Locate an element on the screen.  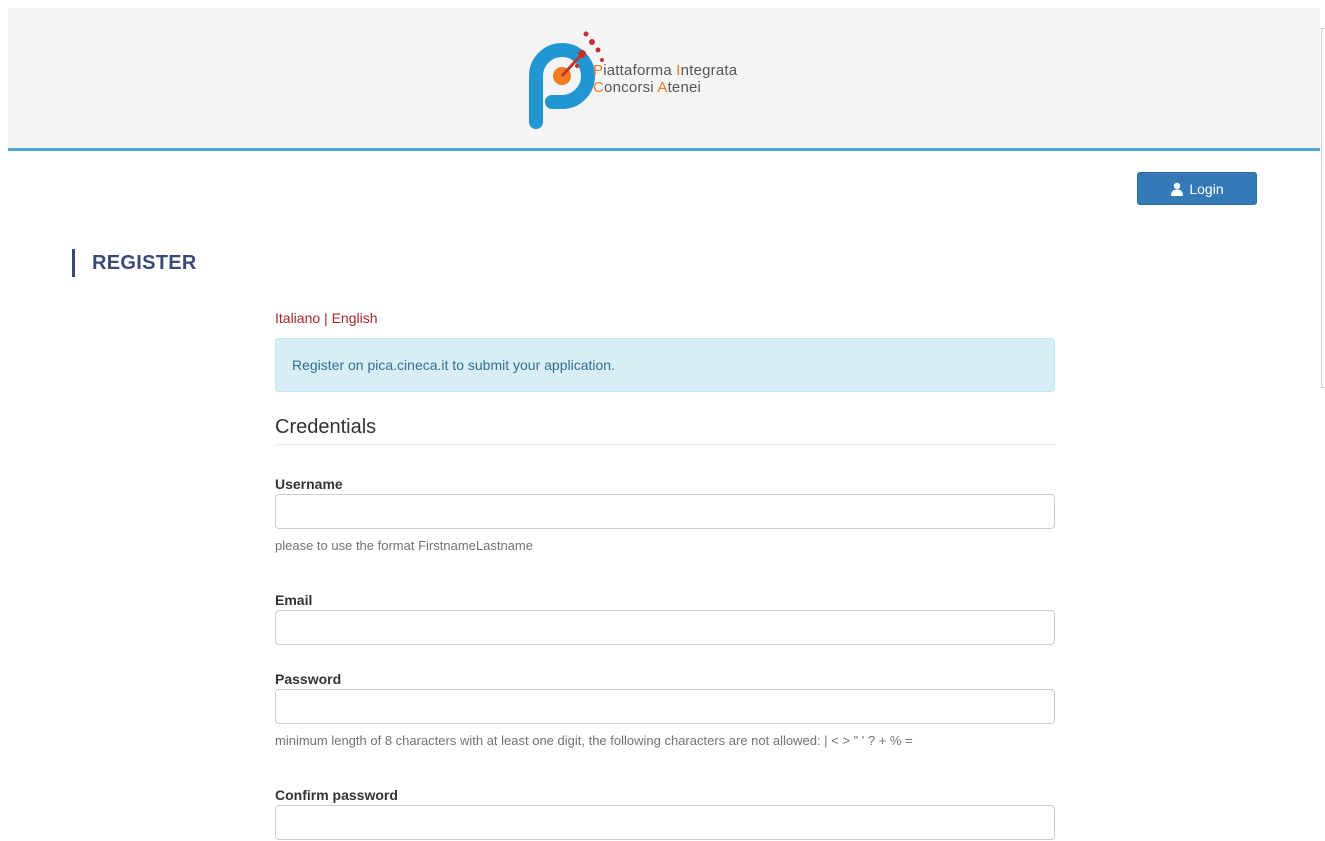
logo-text: Piattaforma Integrata Concorsi Atenei is located at coordinates (665, 79).